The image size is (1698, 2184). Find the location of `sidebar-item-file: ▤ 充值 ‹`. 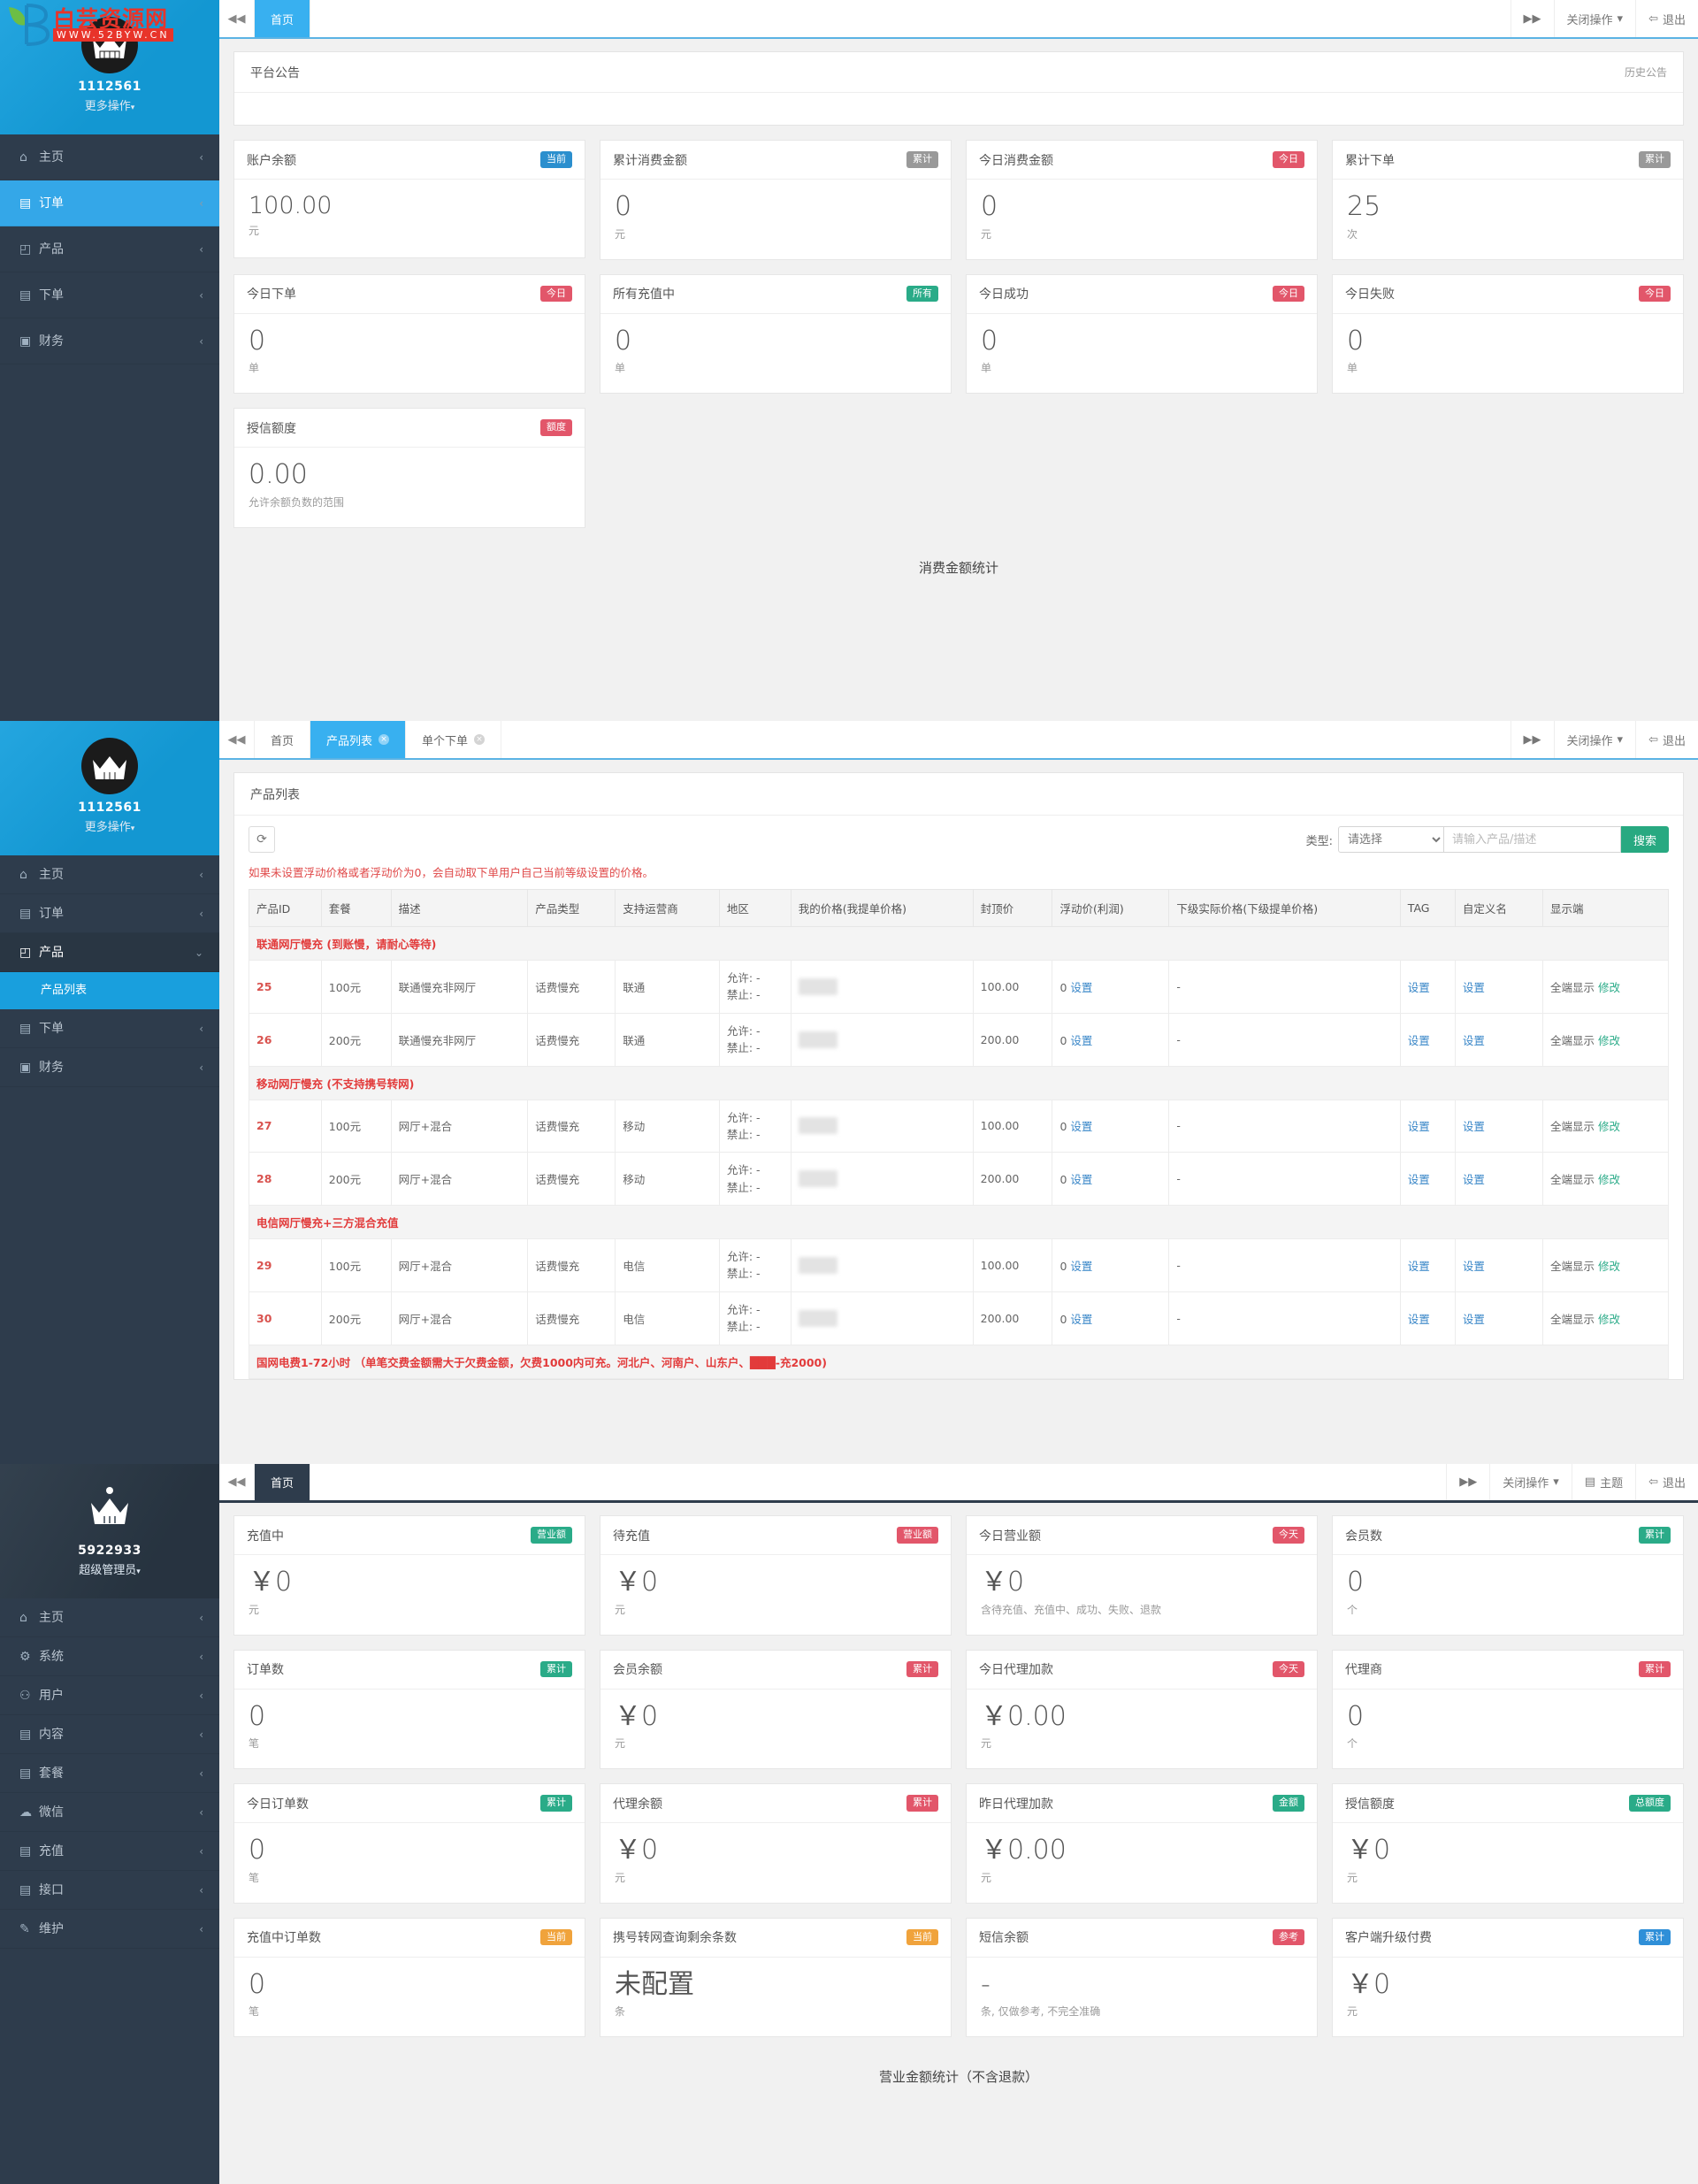

sidebar-item-file: ▤ 充值 ‹ is located at coordinates (109, 1851).